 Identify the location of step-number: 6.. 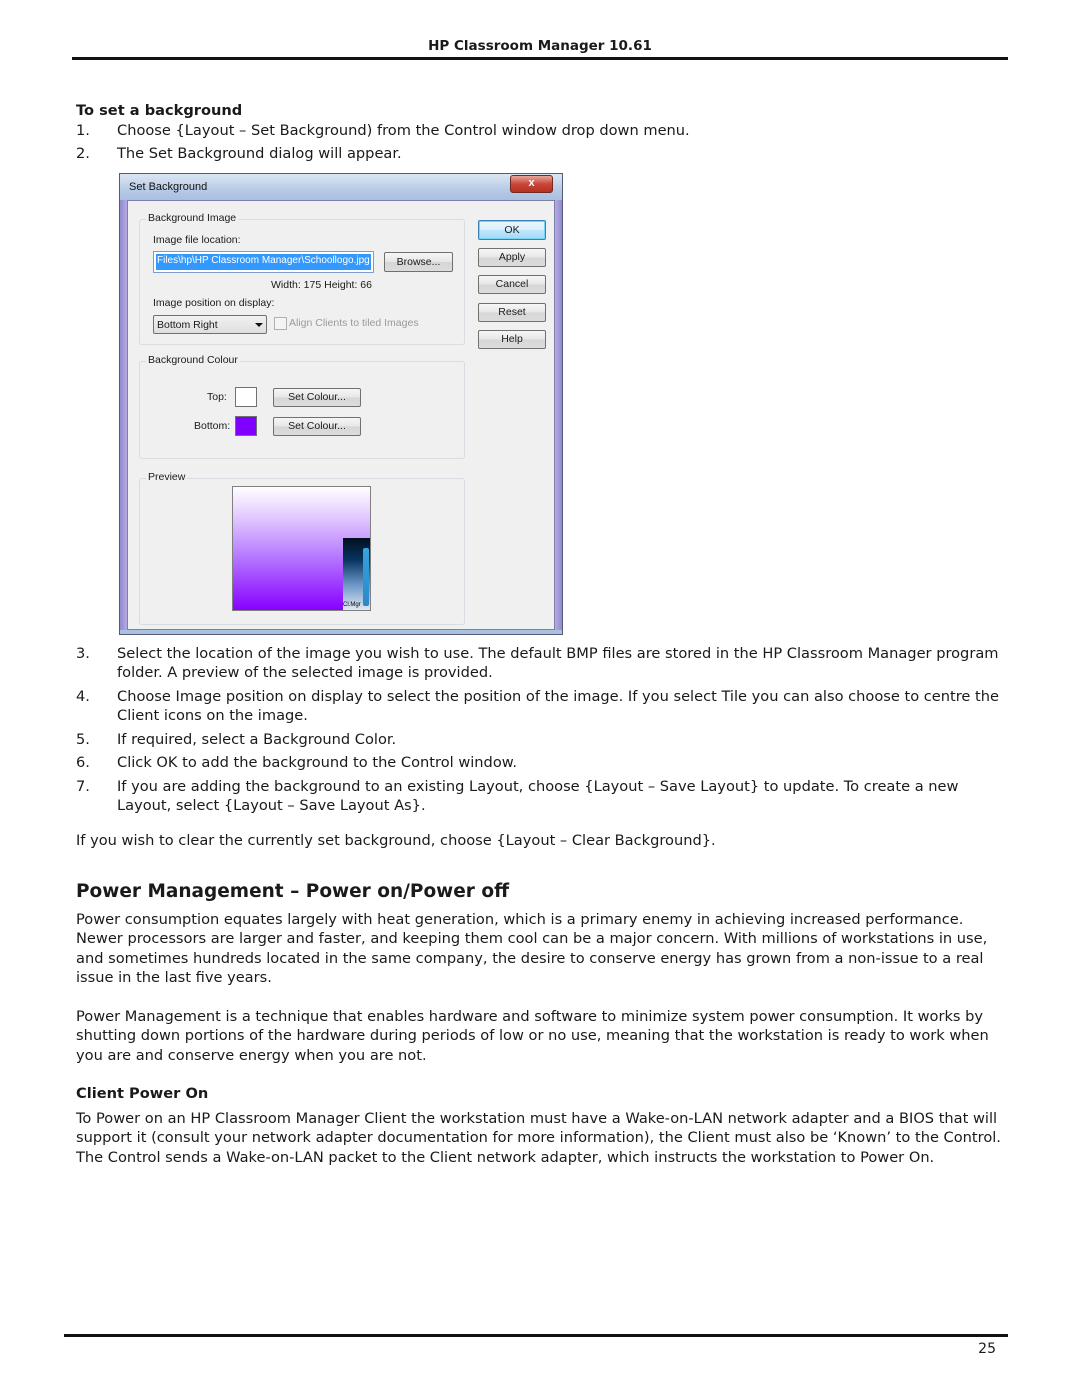
(83, 762).